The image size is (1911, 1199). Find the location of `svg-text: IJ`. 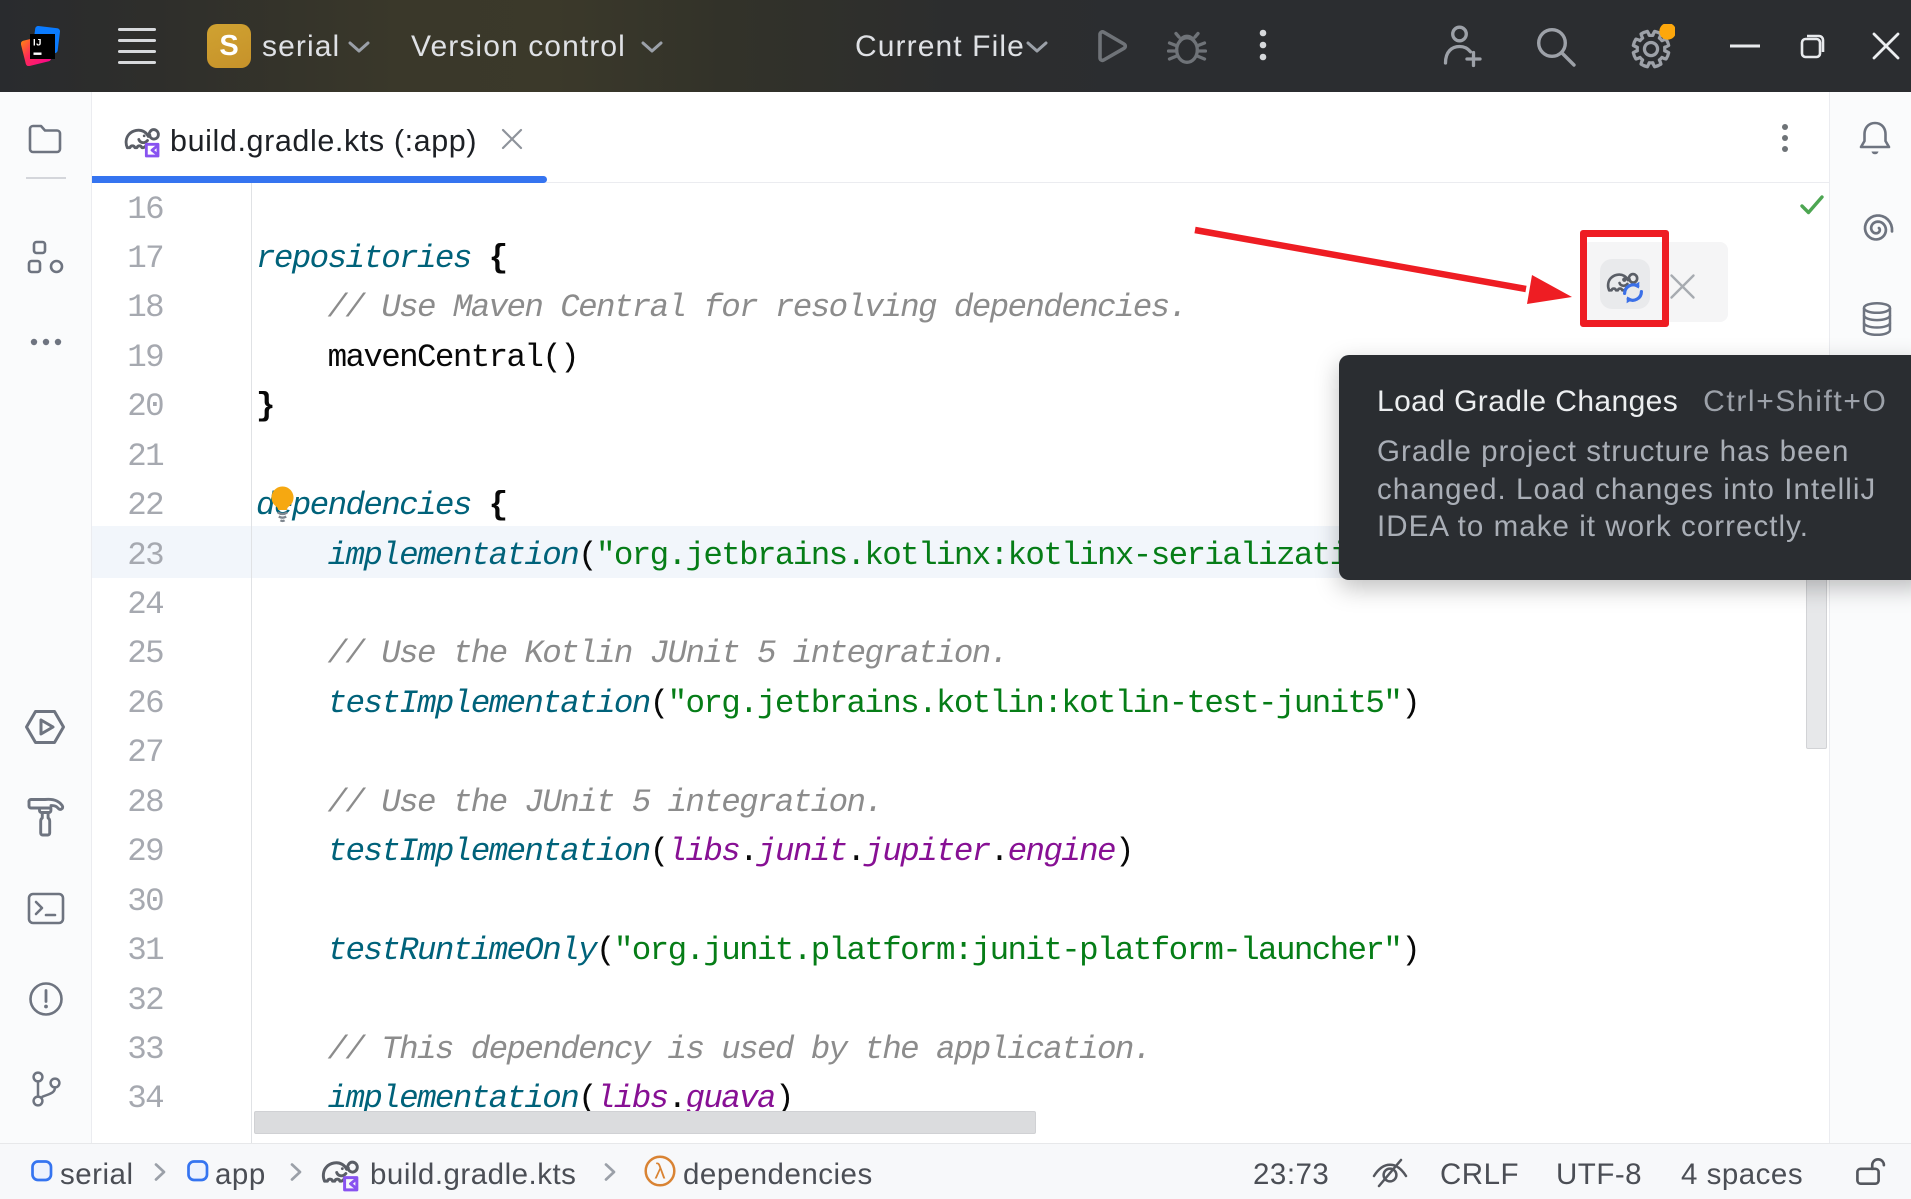

svg-text: IJ is located at coordinates (37, 43).